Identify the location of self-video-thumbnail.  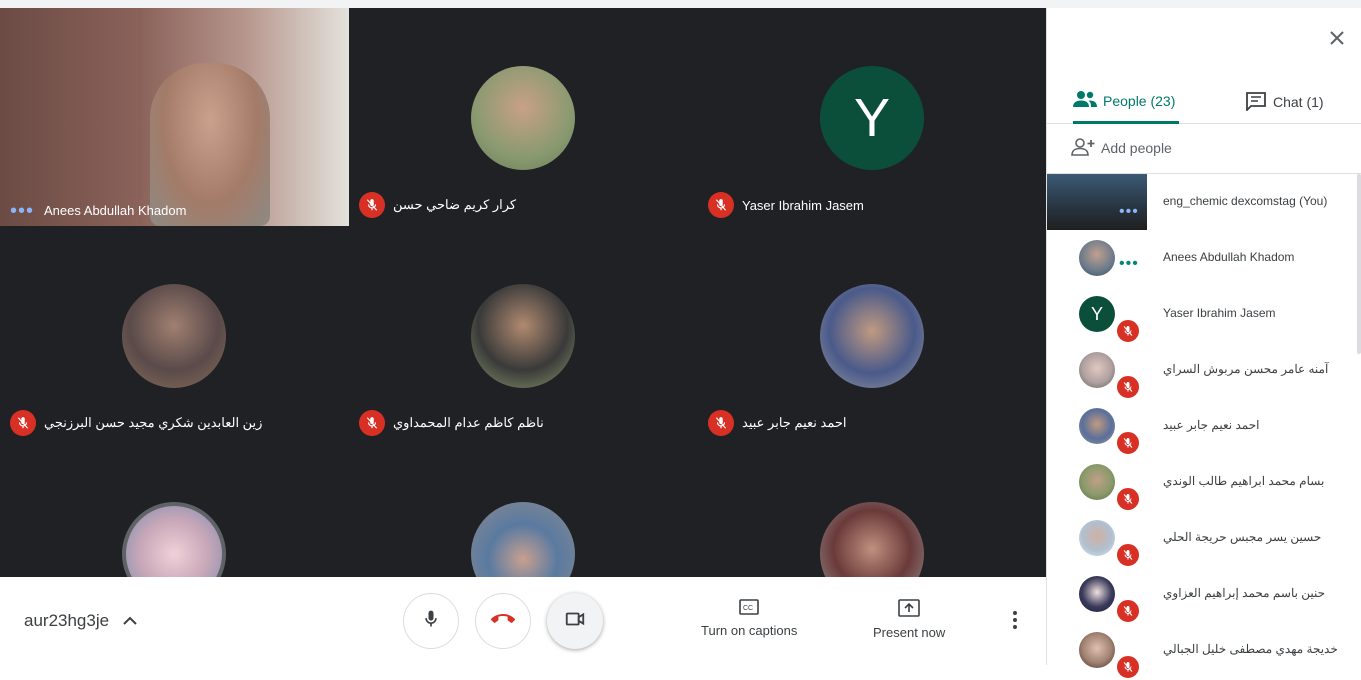
(1097, 202).